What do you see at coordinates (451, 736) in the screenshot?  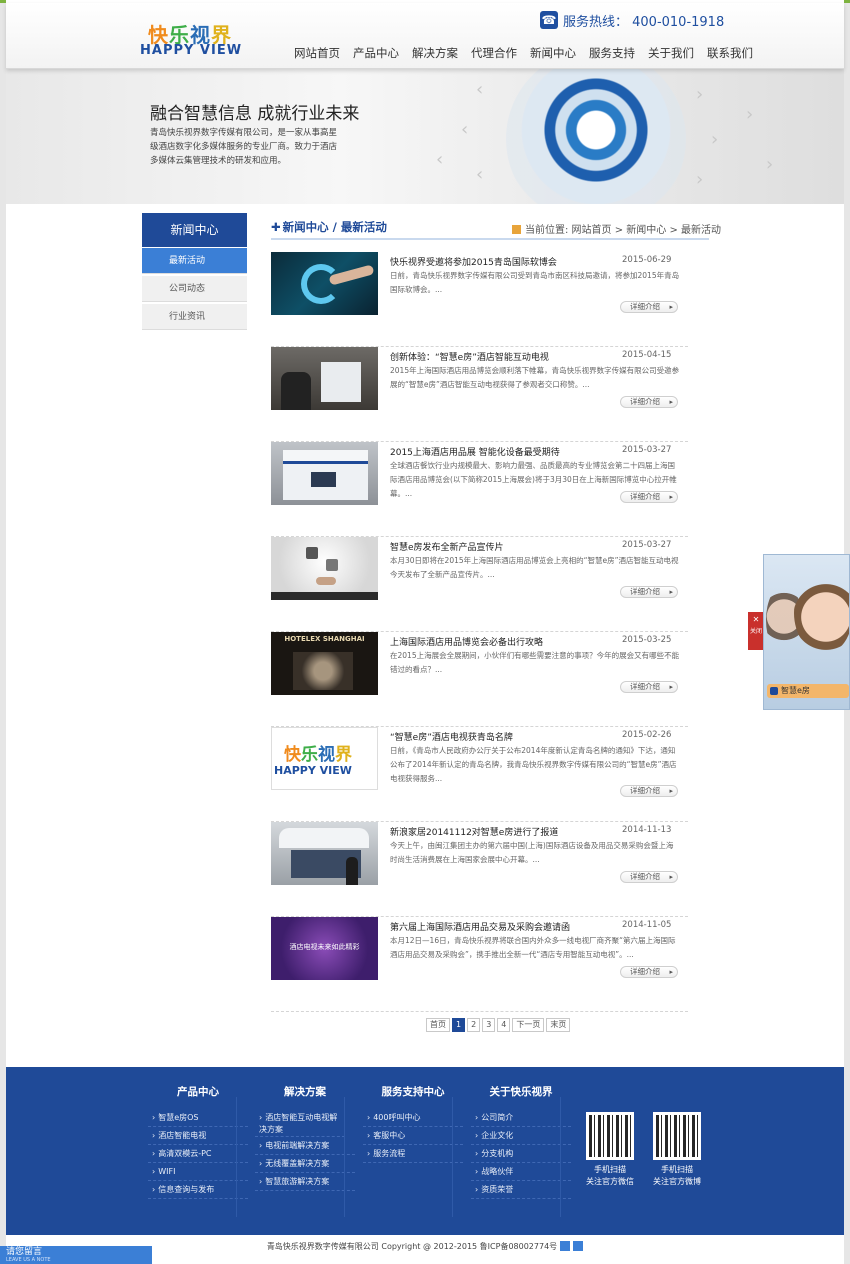 I see `news-title: “智慧e房”酒店电视获青岛名牌` at bounding box center [451, 736].